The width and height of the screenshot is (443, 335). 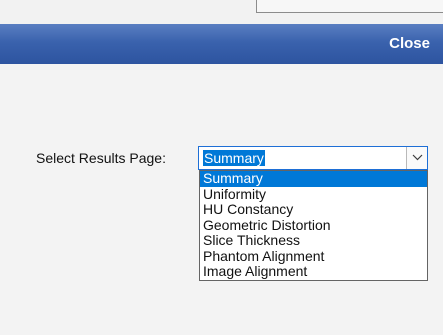 What do you see at coordinates (313, 194) in the screenshot?
I see `option-uniformity: Uniformity` at bounding box center [313, 194].